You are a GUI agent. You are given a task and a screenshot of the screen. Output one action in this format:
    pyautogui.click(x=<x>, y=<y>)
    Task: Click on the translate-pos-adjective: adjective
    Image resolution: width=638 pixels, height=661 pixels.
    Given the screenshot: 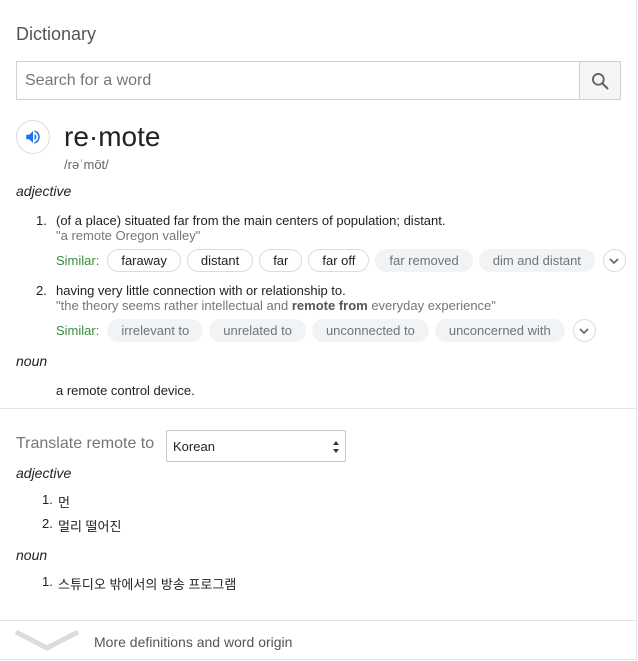 What is the action you would take?
    pyautogui.click(x=44, y=473)
    